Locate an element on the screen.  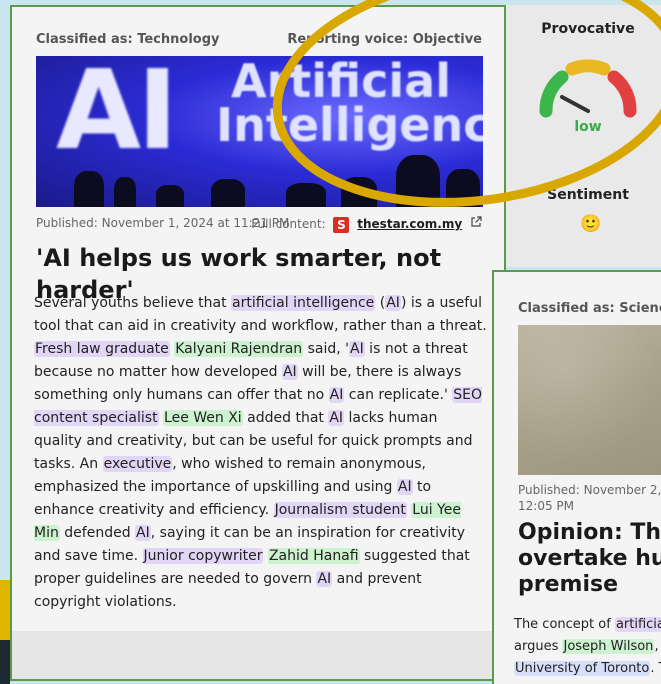
entity-text: added that is located at coordinates (285, 418).